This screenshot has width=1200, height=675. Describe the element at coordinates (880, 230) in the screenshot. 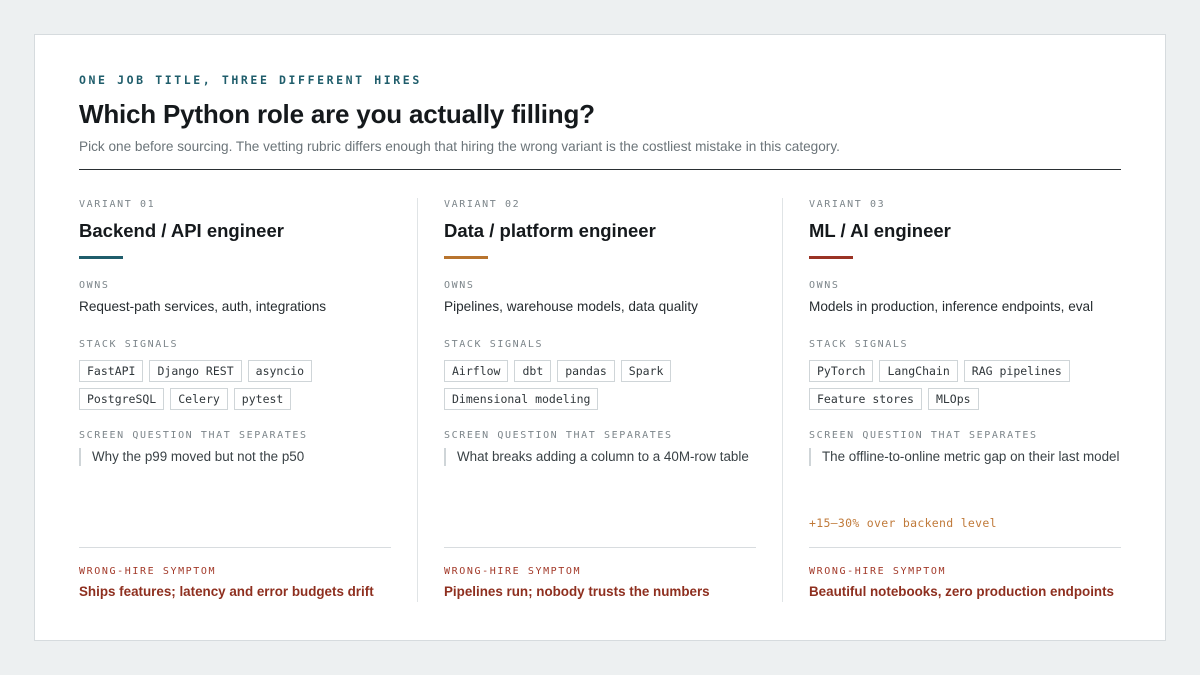

I see `variant-name: ML / AI engineer` at that location.